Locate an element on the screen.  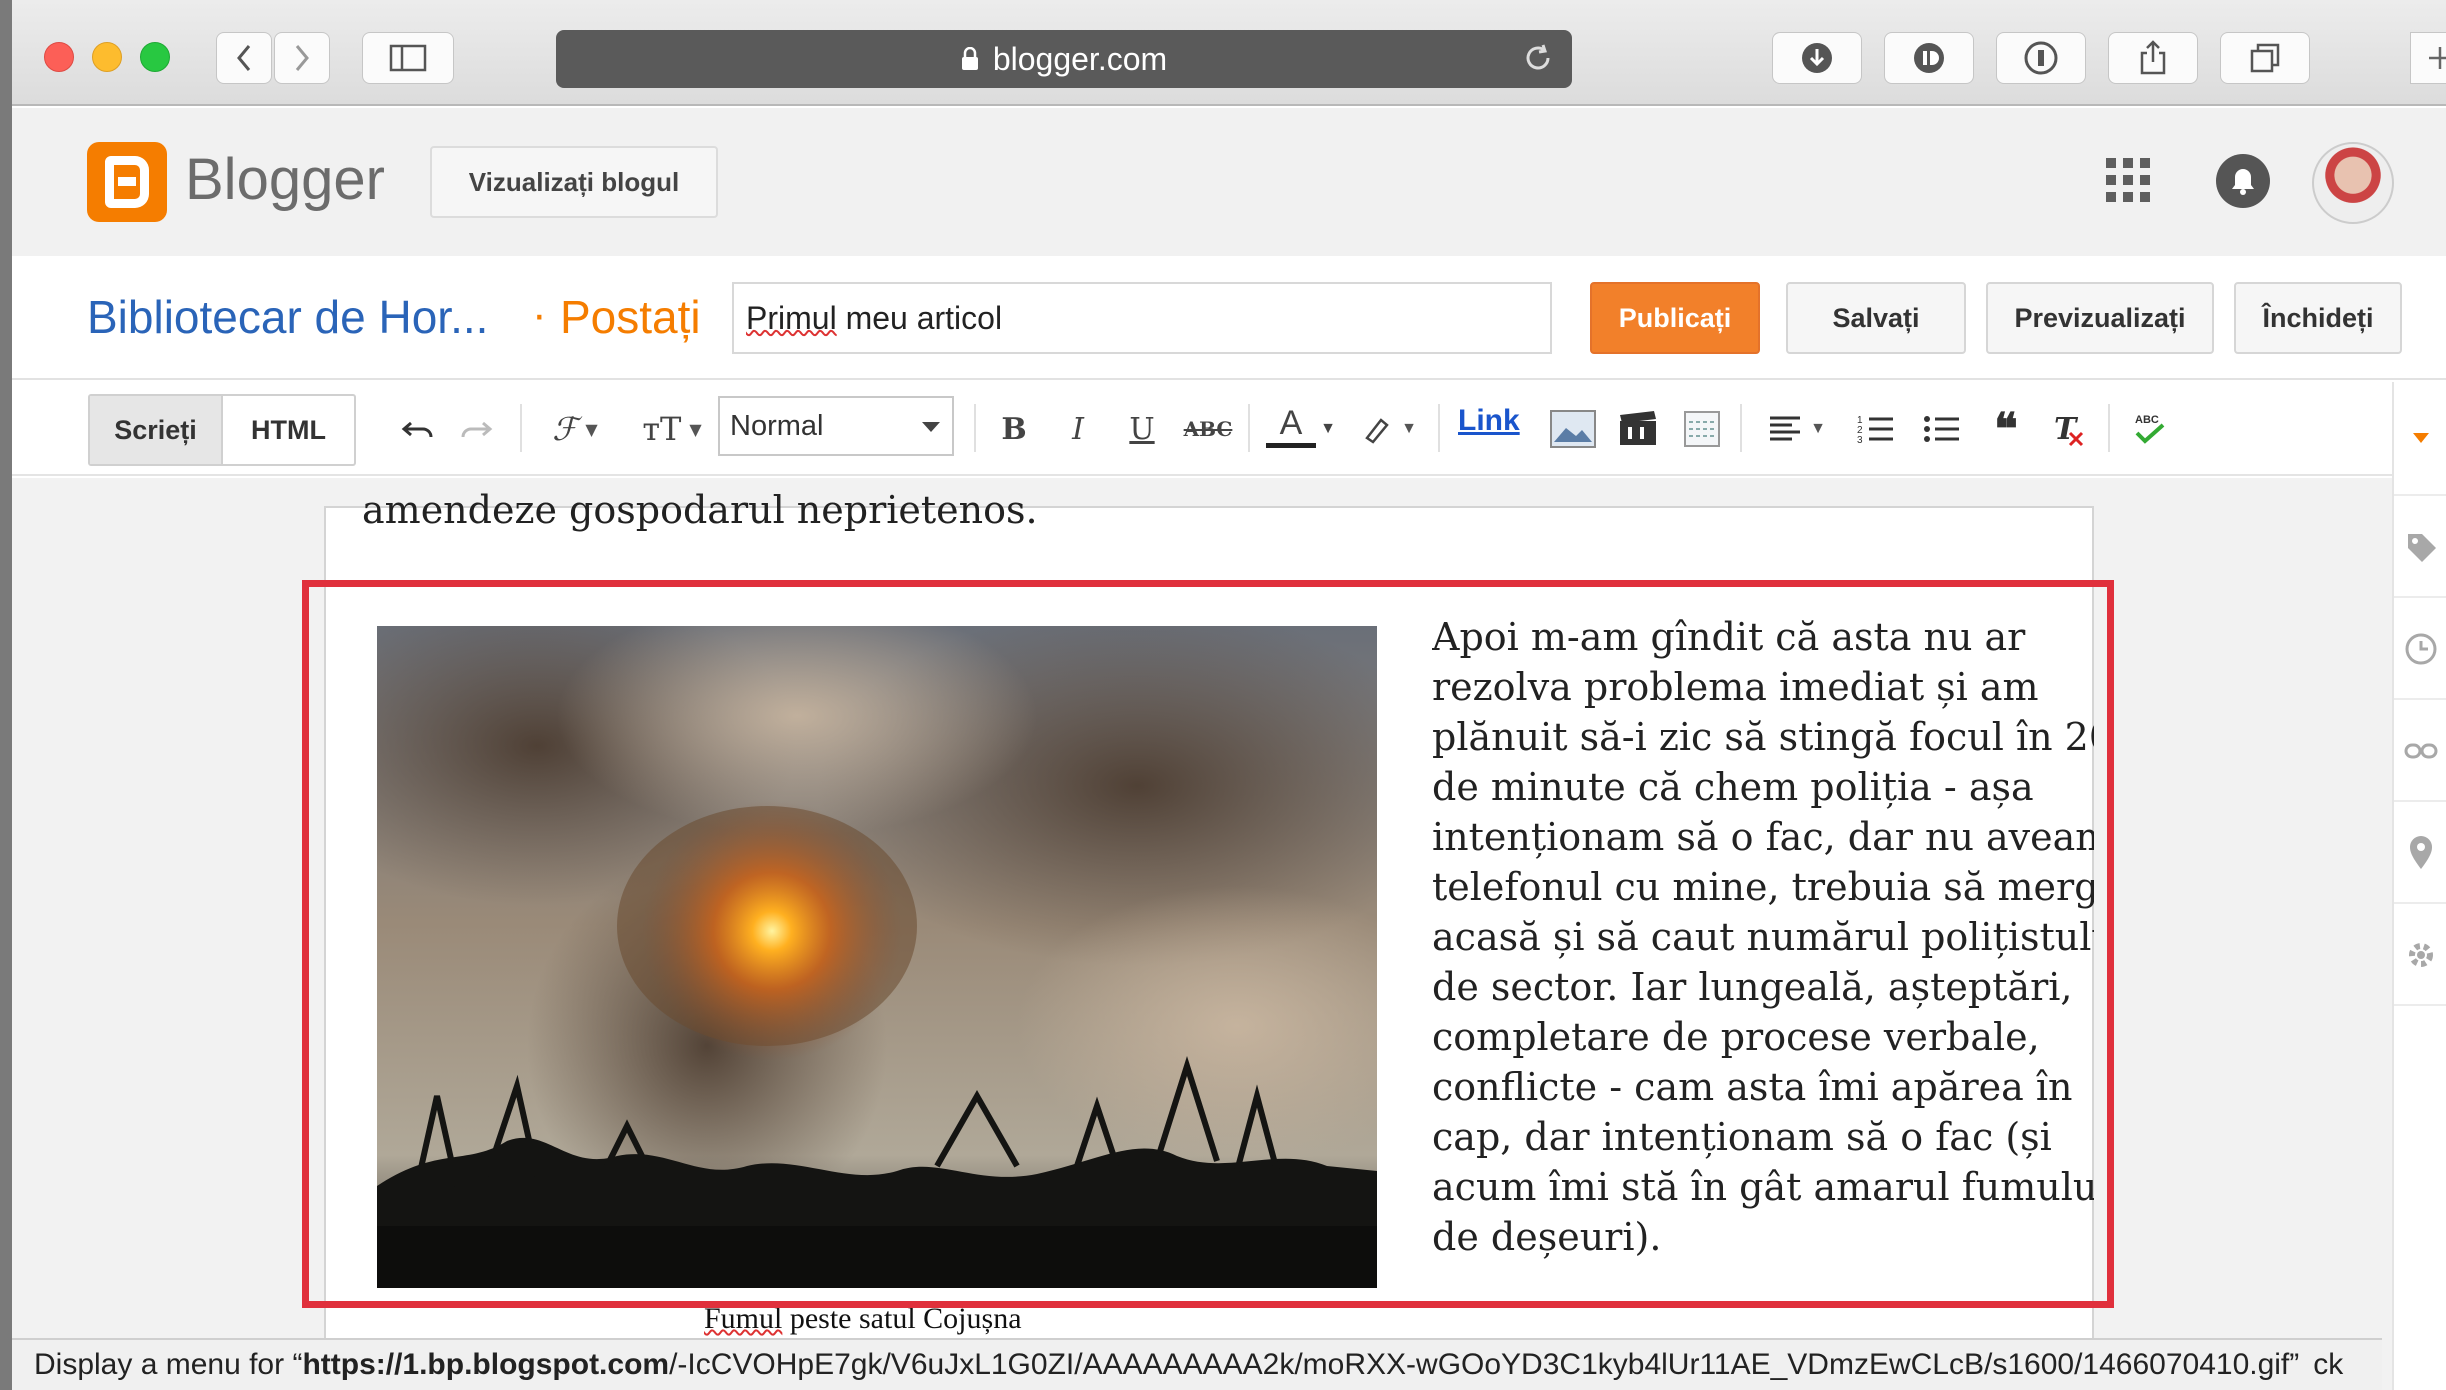
address-url: blogger.com is located at coordinates (1080, 58).